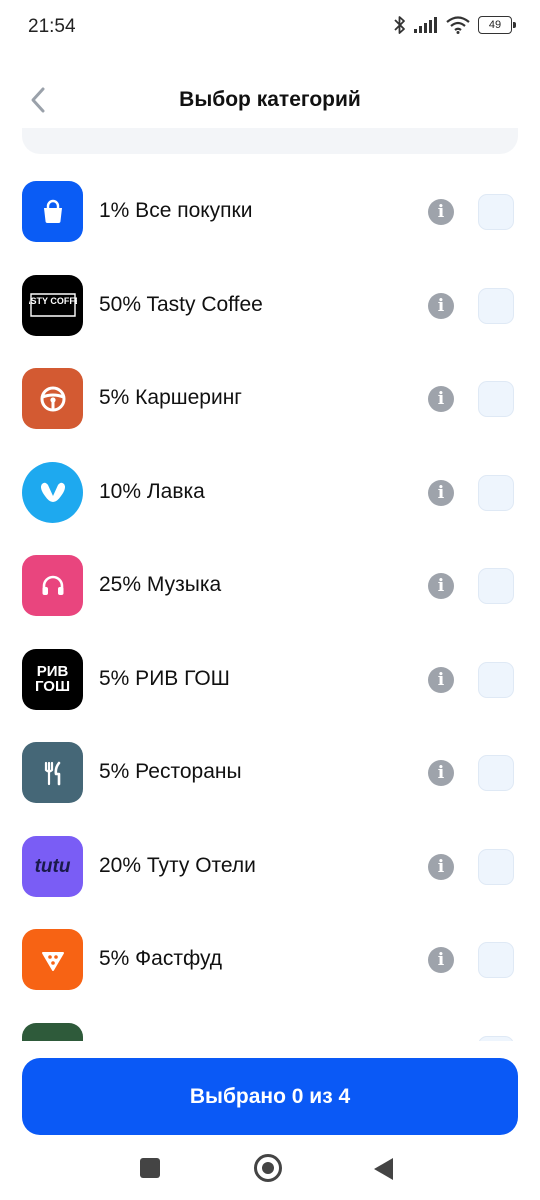 The width and height of the screenshot is (540, 1200). Describe the element at coordinates (270, 865) in the screenshot. I see `list-item: tutu 20% Туту Отели i` at that location.